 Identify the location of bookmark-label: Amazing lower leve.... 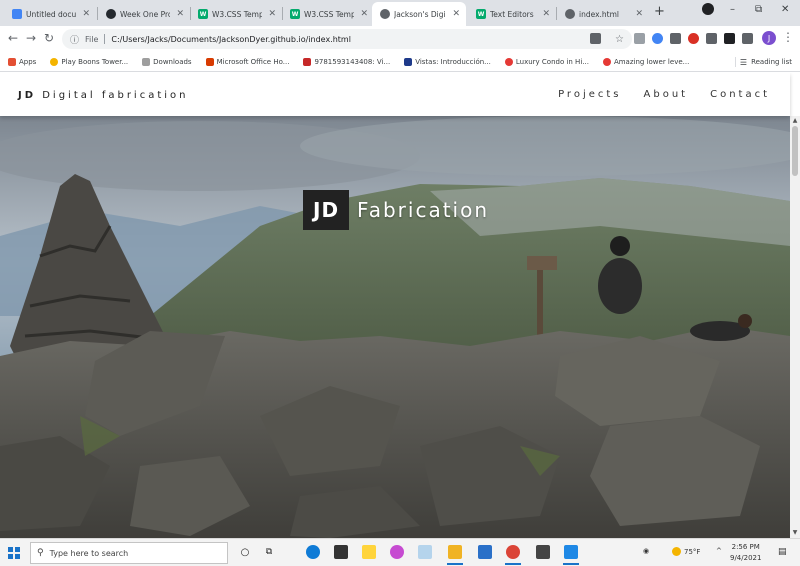
(651, 61).